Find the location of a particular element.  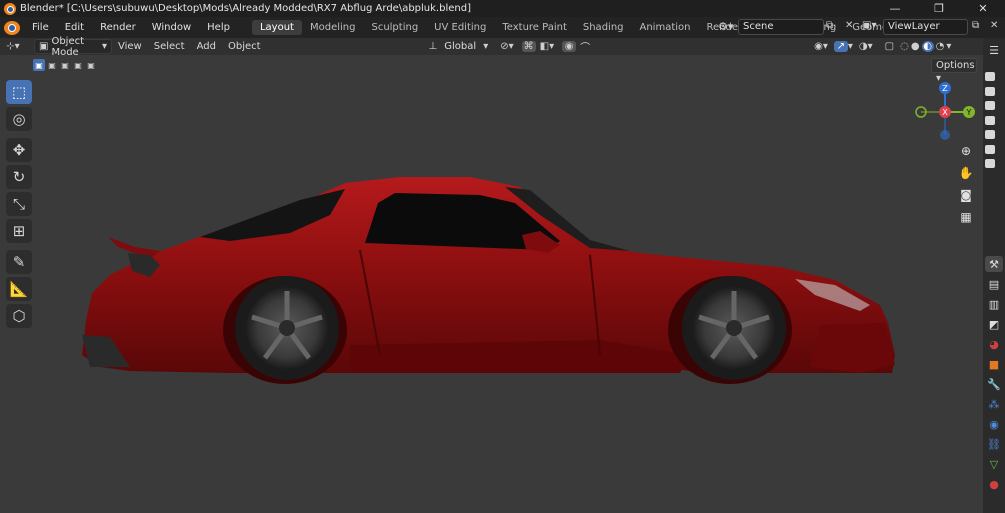

header-menu-select: Select is located at coordinates (169, 46).